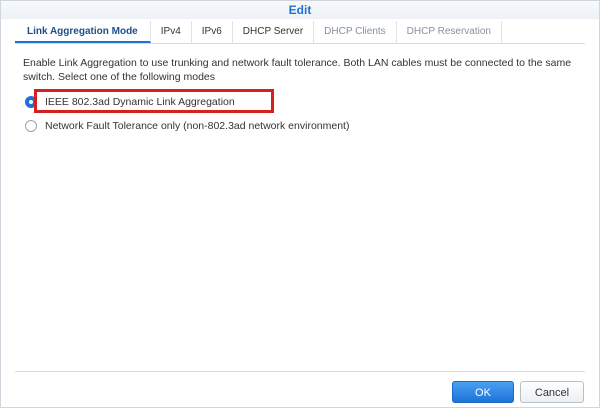  I want to click on tab-ipv6: IPv6, so click(212, 32).